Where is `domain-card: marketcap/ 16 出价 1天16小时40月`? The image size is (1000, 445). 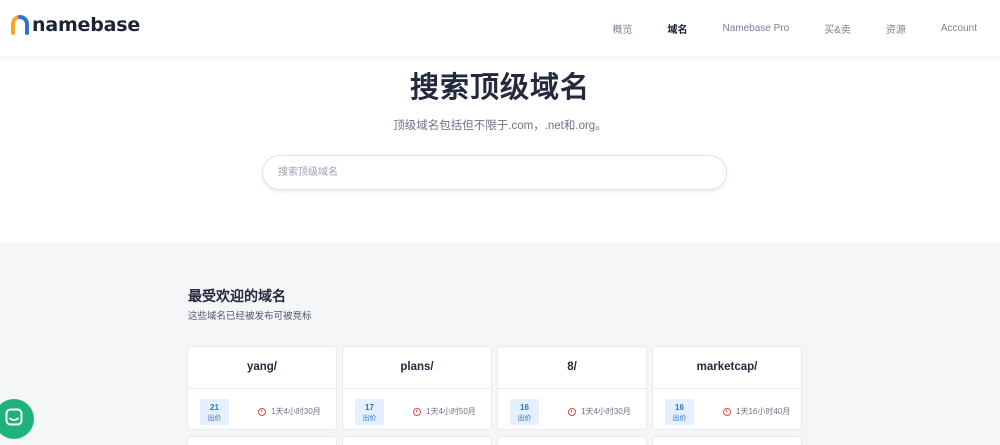
domain-card: marketcap/ 16 出价 1天16小时40月 is located at coordinates (727, 388).